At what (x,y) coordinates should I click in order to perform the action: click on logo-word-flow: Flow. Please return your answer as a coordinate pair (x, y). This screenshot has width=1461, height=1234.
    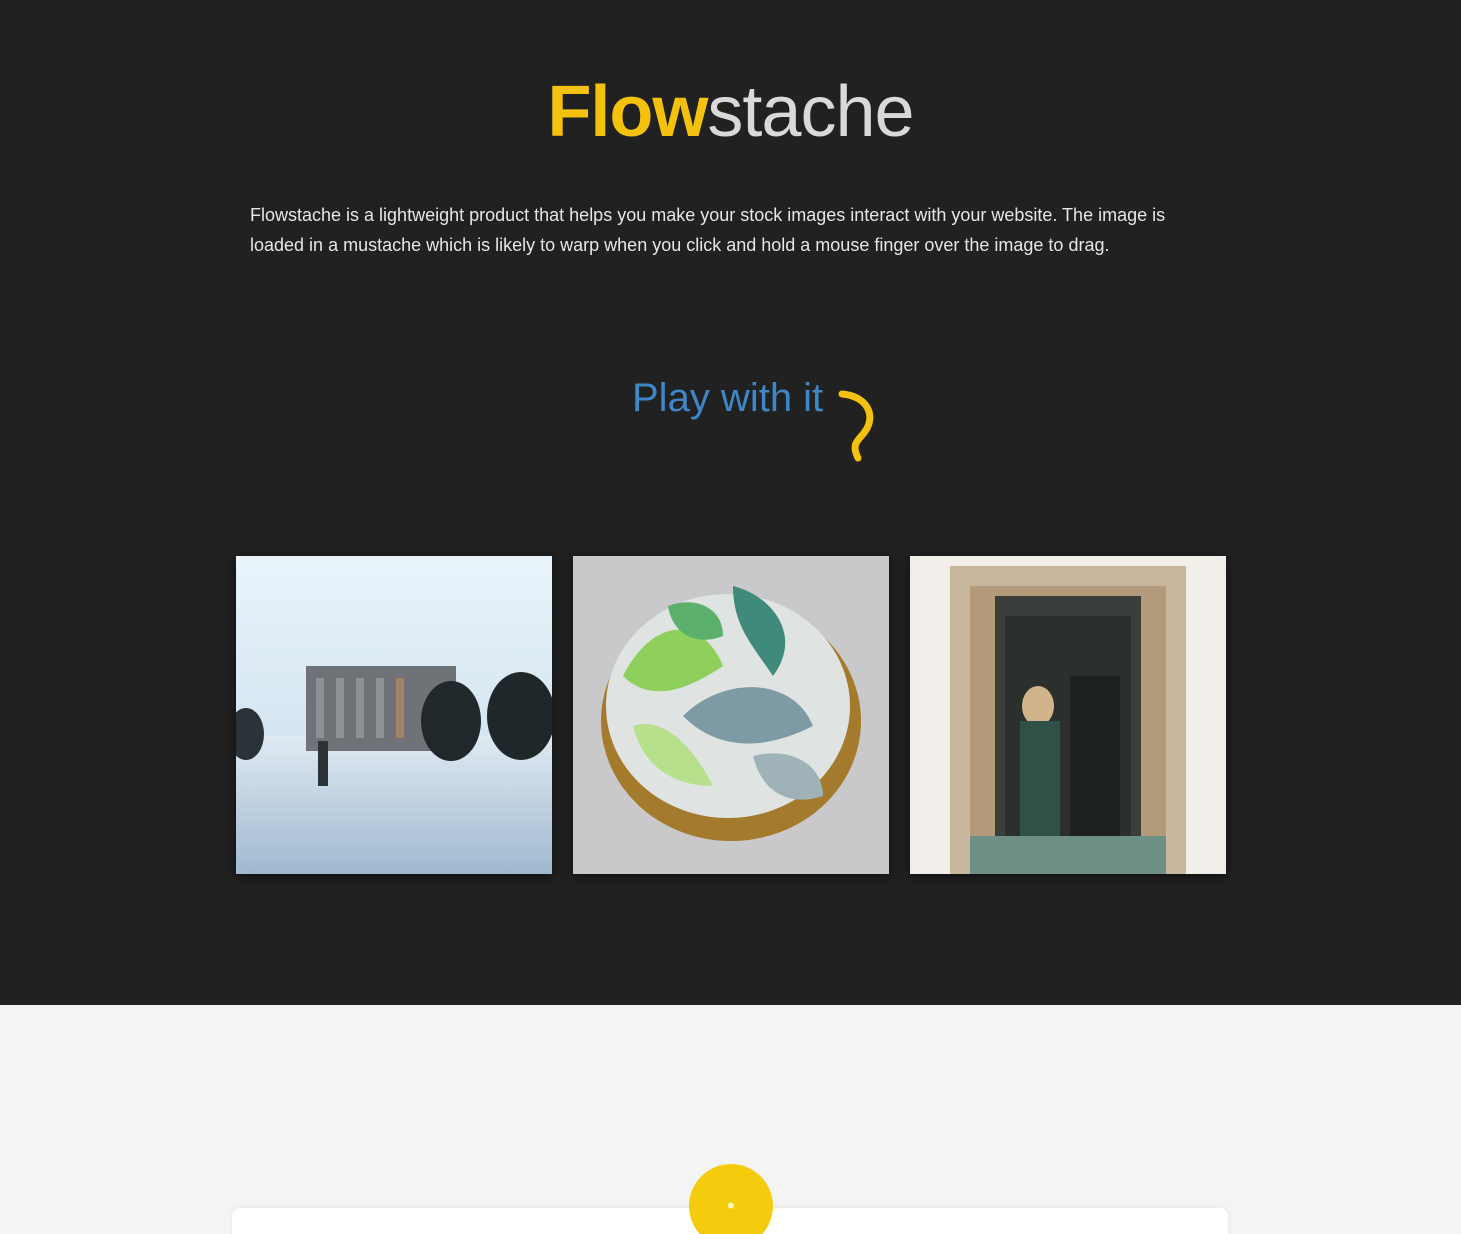
    Looking at the image, I should click on (627, 112).